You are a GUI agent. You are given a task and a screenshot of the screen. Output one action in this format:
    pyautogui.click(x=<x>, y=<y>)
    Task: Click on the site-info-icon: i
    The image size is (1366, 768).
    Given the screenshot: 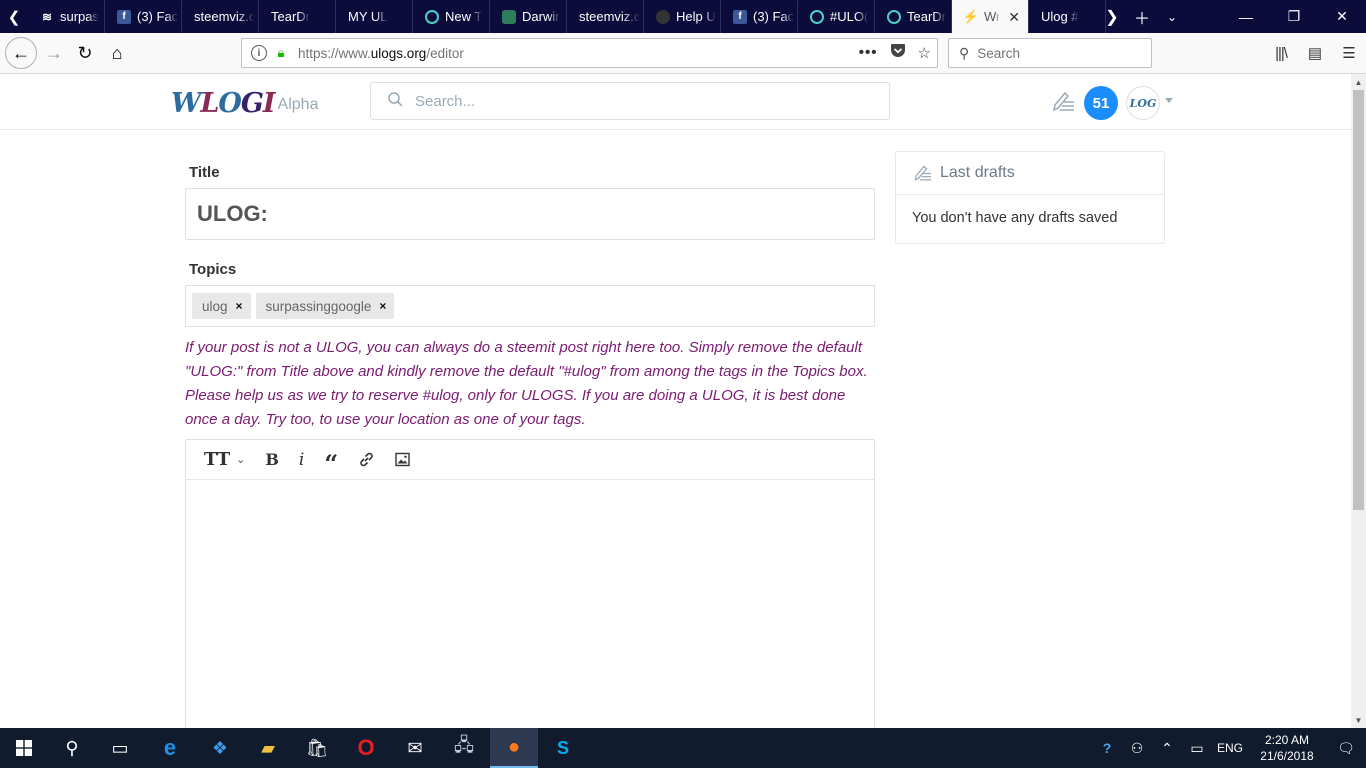 What is the action you would take?
    pyautogui.click(x=259, y=53)
    